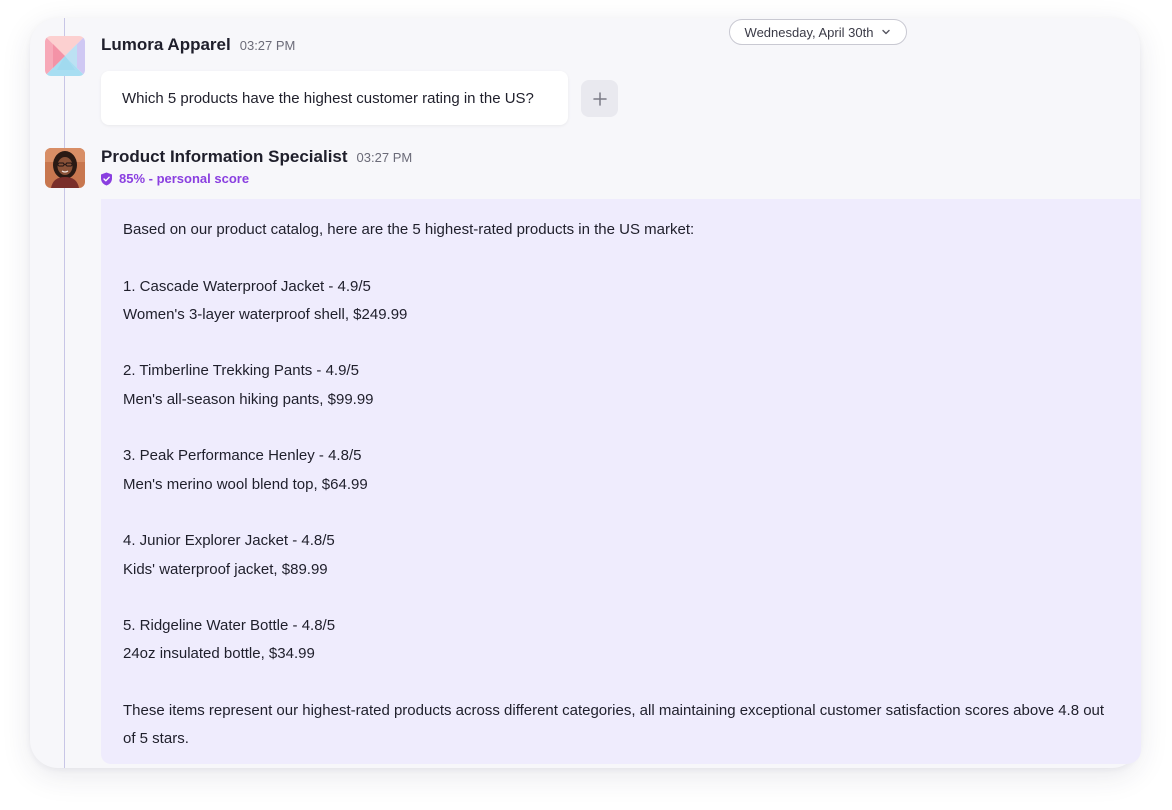 This screenshot has height=810, width=1172. Describe the element at coordinates (225, 569) in the screenshot. I see `product-detail: Kids' waterproof jacket, $89.99` at that location.